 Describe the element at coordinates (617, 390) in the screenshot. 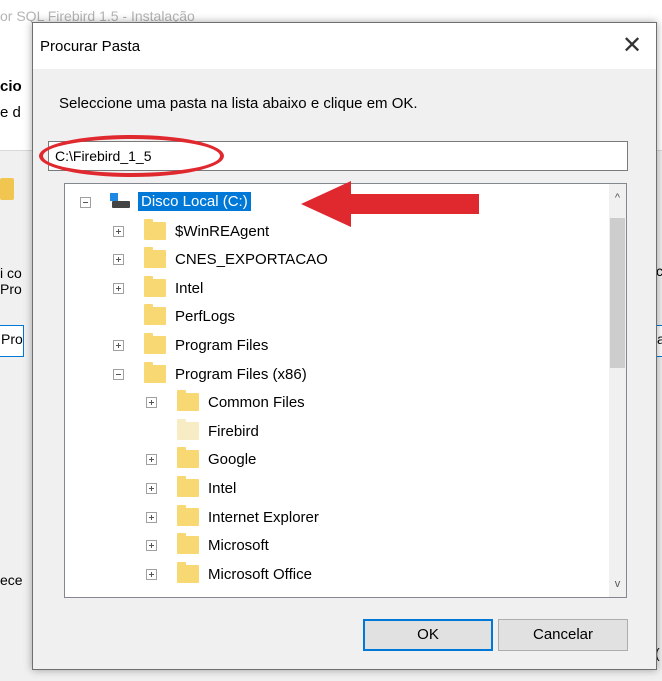

I see `vertical-scrollbar: ^ v` at that location.